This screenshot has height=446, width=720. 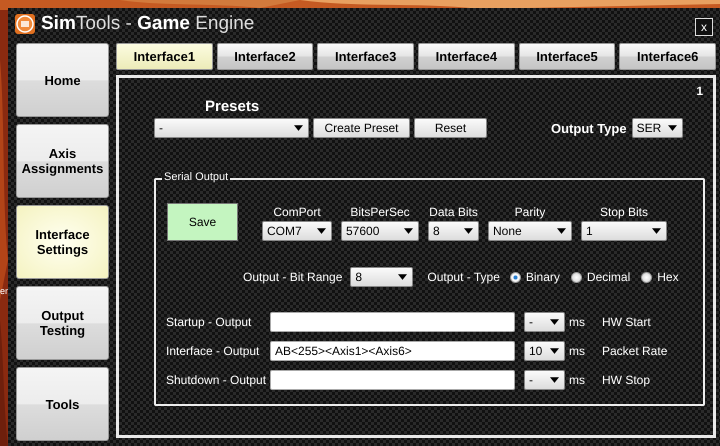 I want to click on row-label: Interface - Output, so click(x=213, y=351).